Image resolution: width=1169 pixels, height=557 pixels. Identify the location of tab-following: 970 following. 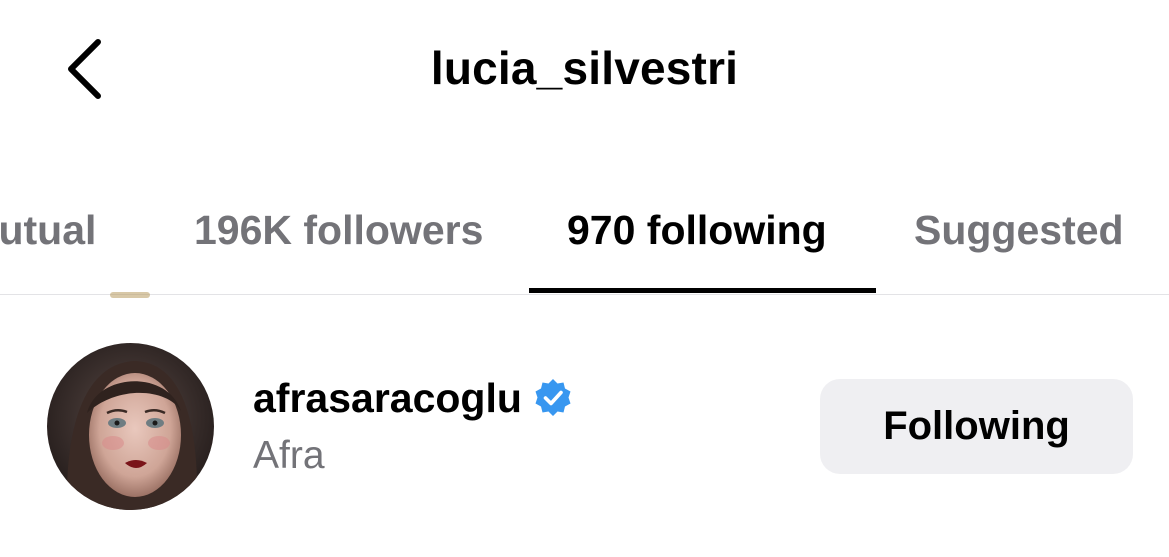
(697, 230).